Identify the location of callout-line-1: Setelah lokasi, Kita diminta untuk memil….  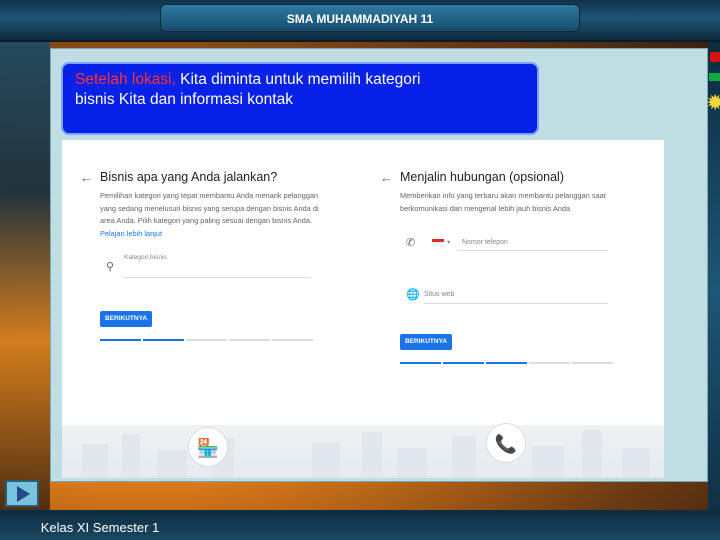
(300, 80).